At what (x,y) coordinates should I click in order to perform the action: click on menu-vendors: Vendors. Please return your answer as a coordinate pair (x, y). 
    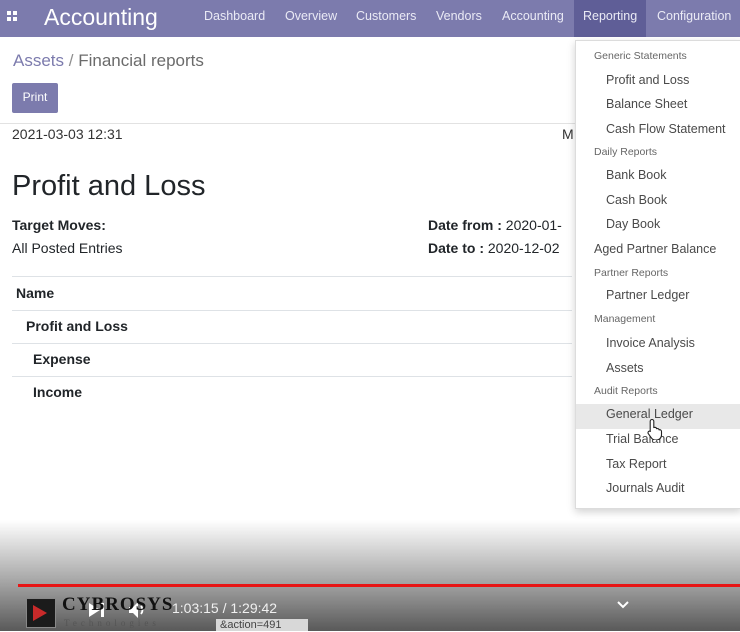
    Looking at the image, I should click on (459, 18).